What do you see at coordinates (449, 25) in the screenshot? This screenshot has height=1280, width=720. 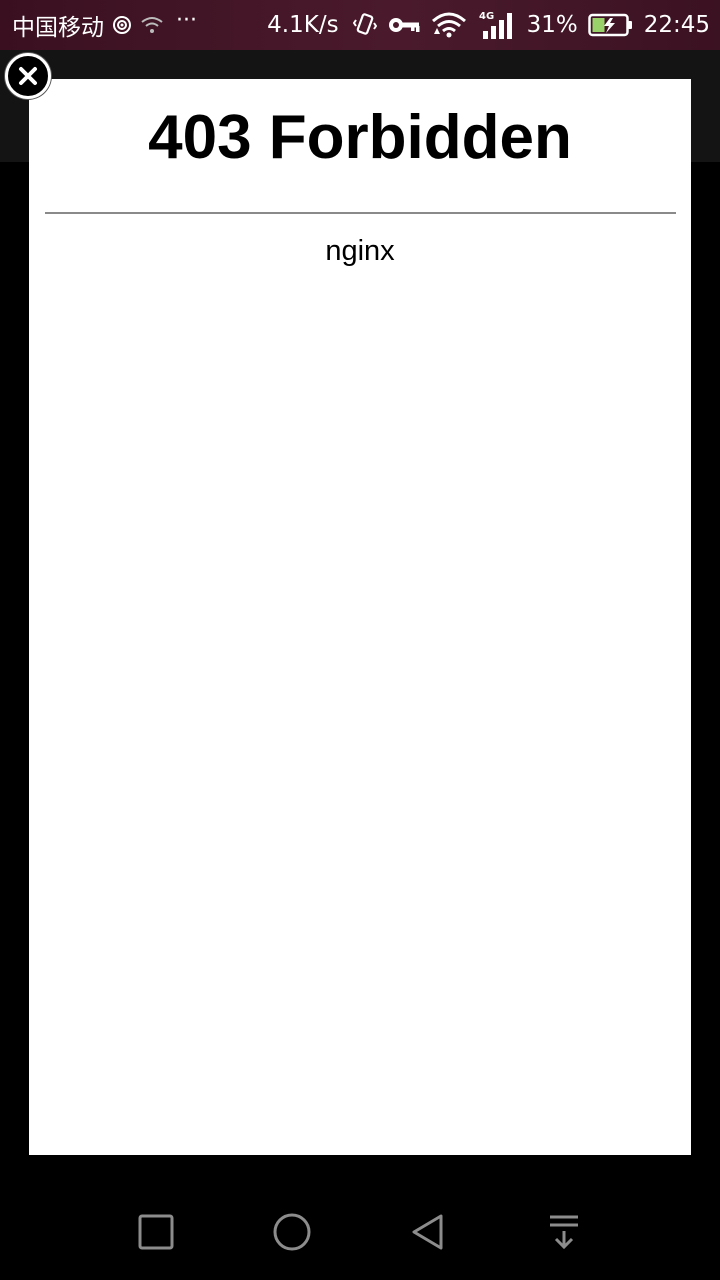 I see `wifi-icon` at bounding box center [449, 25].